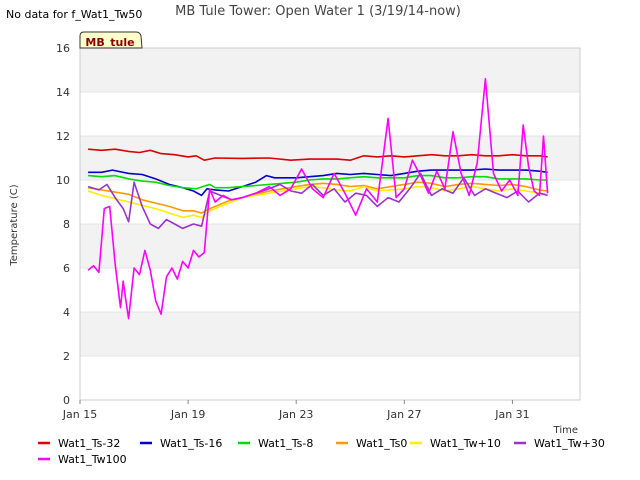 The image size is (640, 480). I want to click on legend-item: Wat1_Tw100, so click(82, 459).